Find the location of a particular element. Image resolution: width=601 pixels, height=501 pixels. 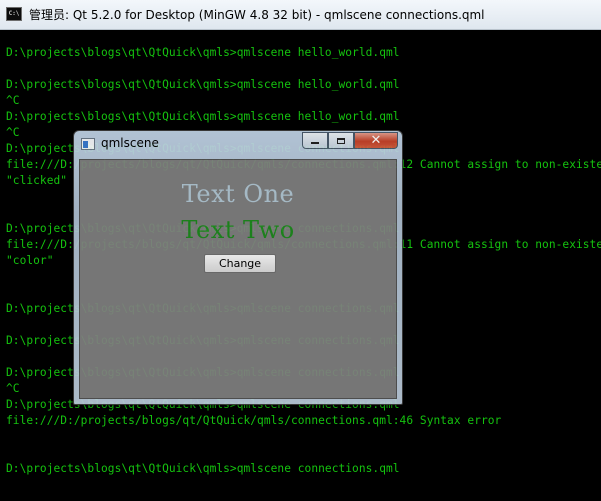

change-button: Change is located at coordinates (240, 263).